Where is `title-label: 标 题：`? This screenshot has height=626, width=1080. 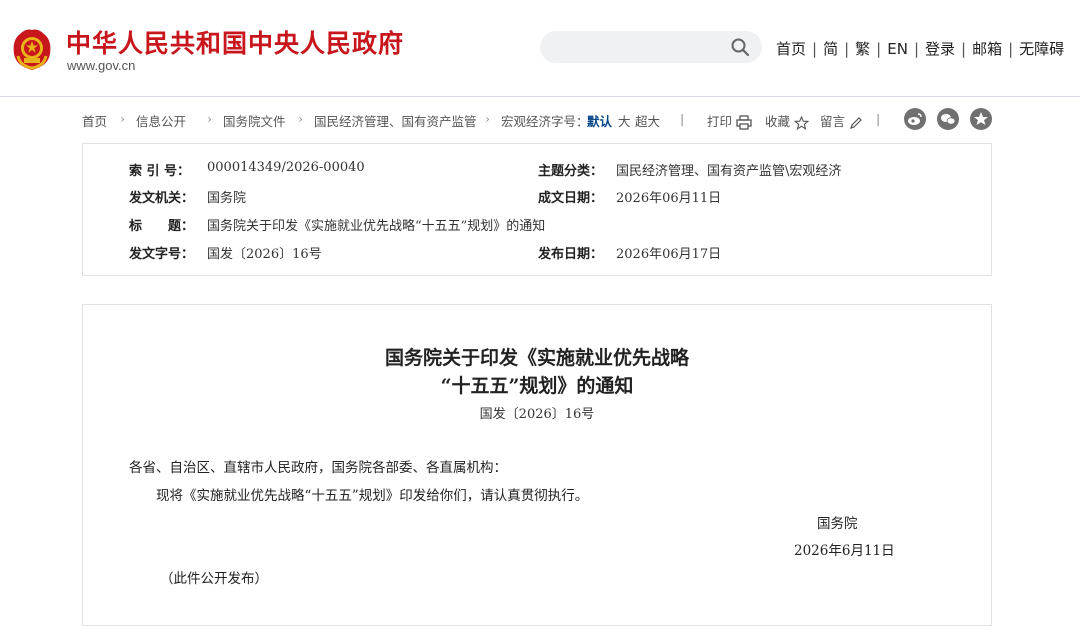
title-label: 标 题： is located at coordinates (162, 226).